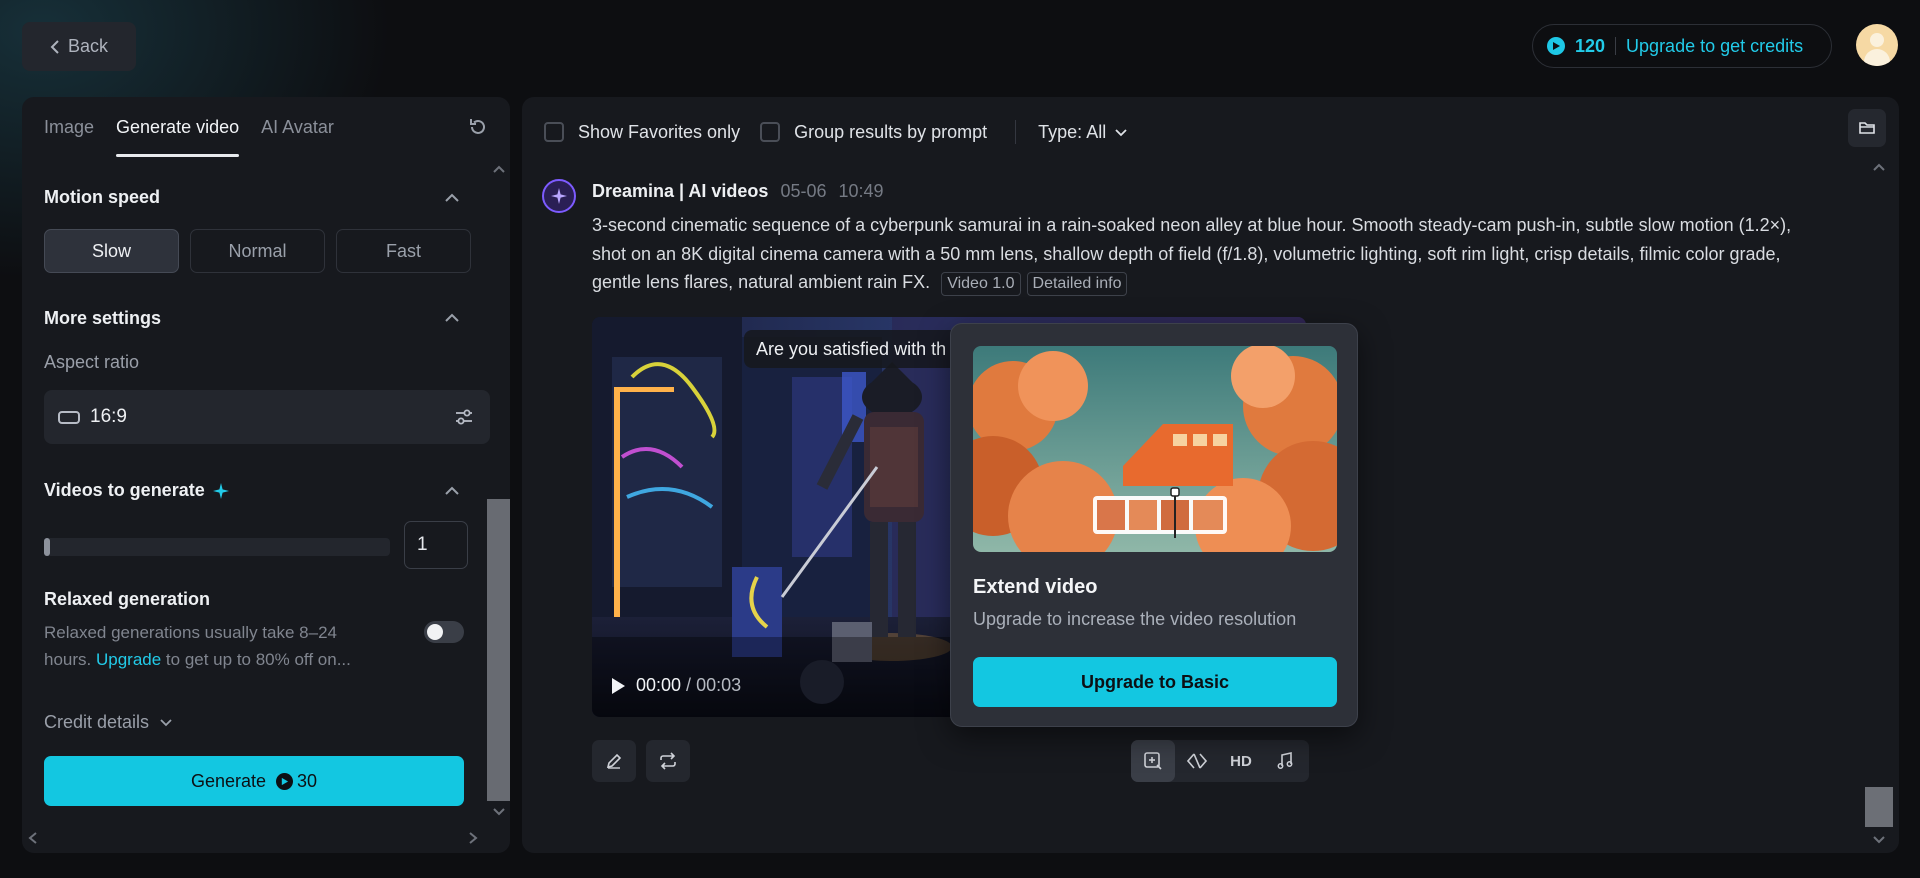  I want to click on diamond-icon, so click(1197, 761).